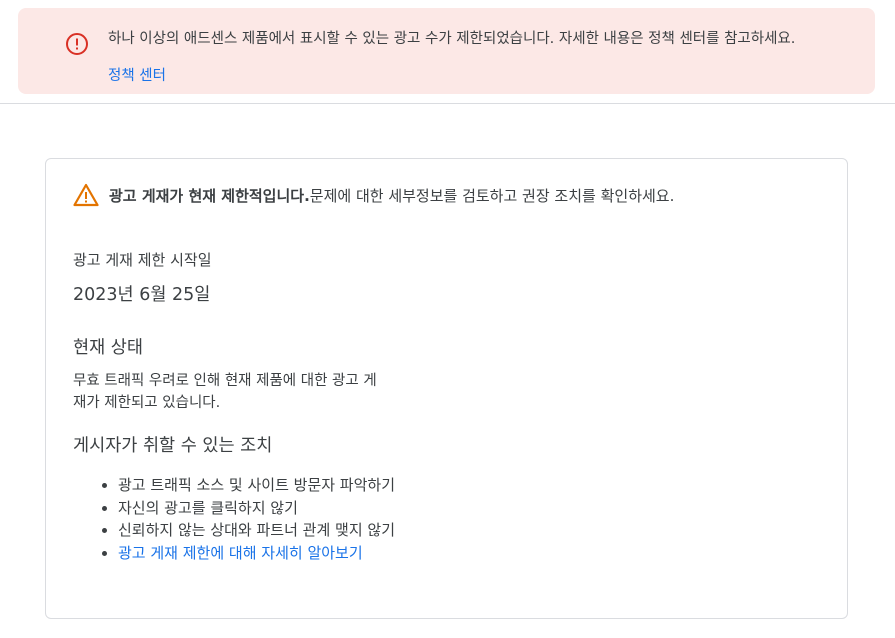 Image resolution: width=895 pixels, height=638 pixels. I want to click on headline-bold-text: 광고 게재가 현재 제한적입니다., so click(209, 195).